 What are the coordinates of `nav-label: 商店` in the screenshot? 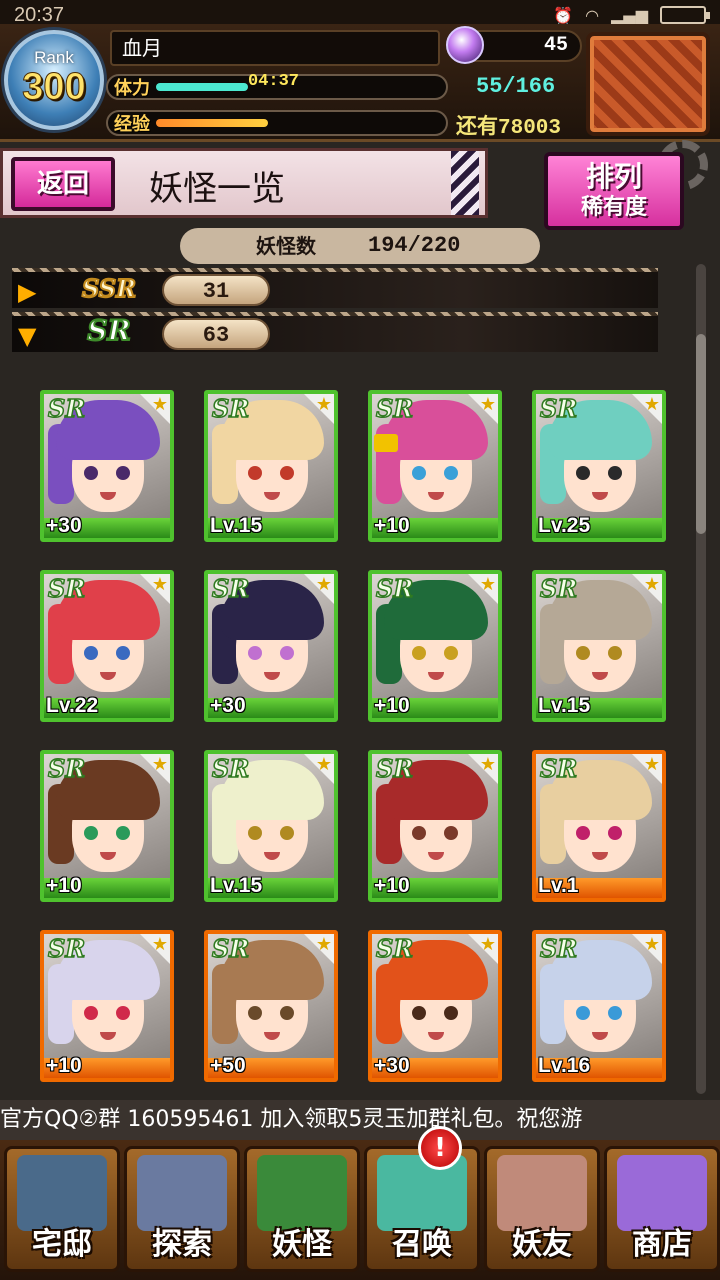 It's located at (662, 1241).